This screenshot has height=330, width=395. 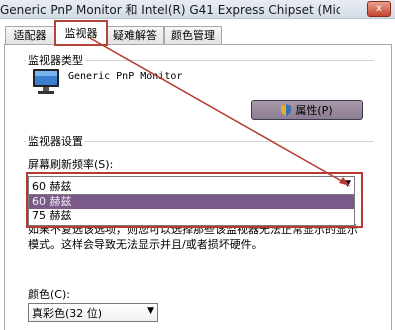 I want to click on properties-button: 属性(P), so click(x=307, y=110).